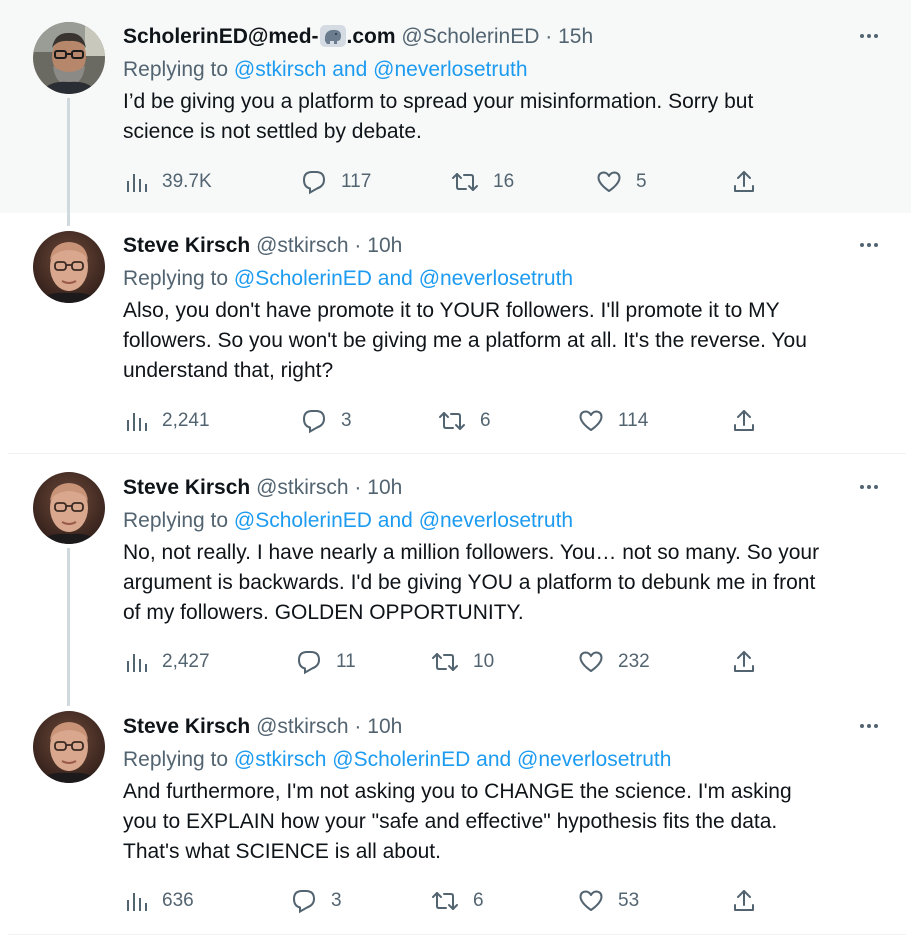 This screenshot has width=911, height=939. I want to click on retweet-count: 10, so click(484, 661).